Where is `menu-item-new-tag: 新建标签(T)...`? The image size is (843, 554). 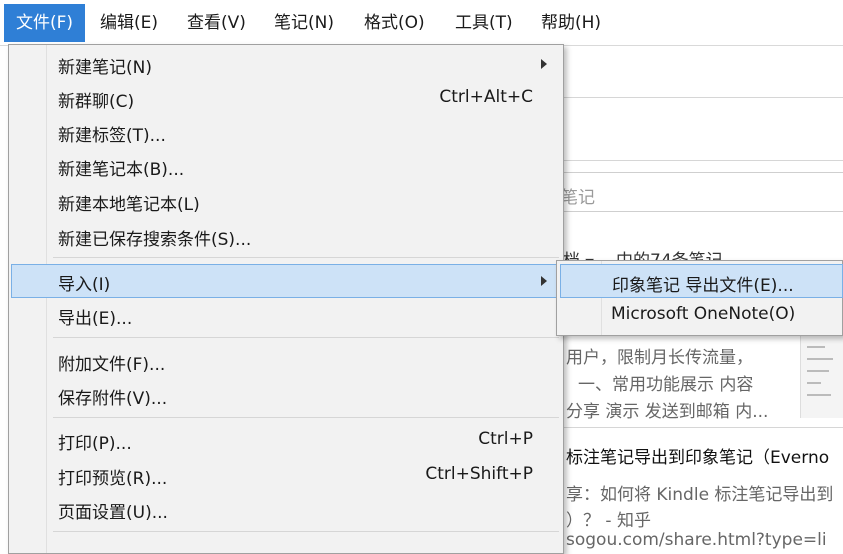
menu-item-new-tag: 新建标签(T)... is located at coordinates (286, 132).